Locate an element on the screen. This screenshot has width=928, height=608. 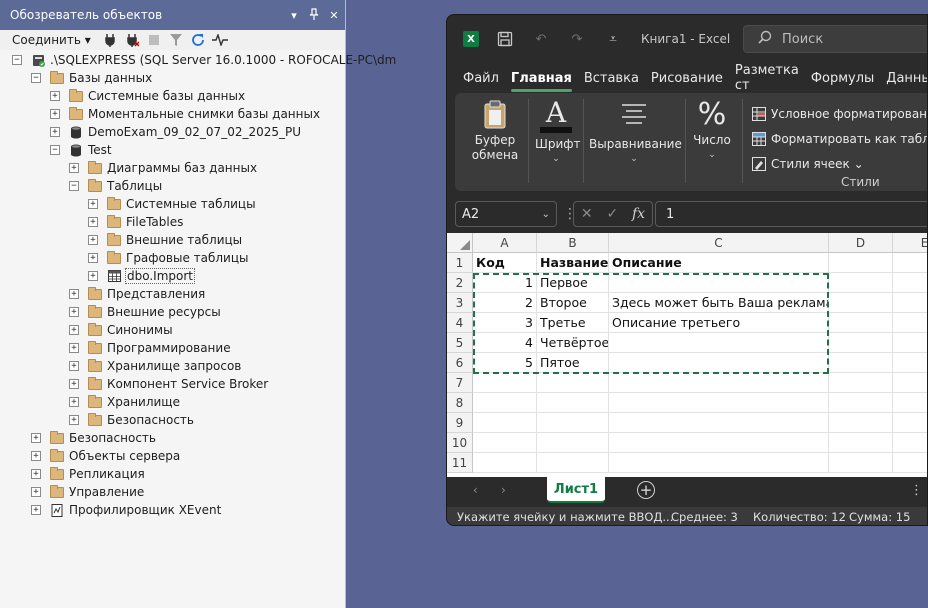
cell-b3: Второе is located at coordinates (573, 303).